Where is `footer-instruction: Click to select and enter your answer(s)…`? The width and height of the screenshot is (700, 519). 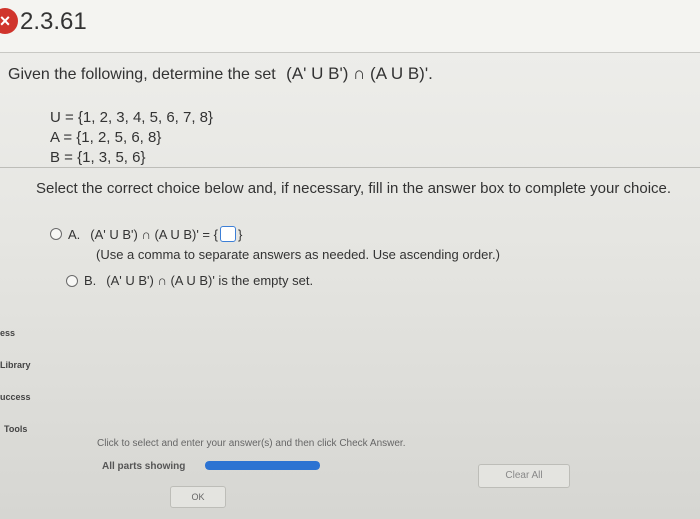
footer-instruction: Click to select and enter your answer(s)… is located at coordinates (251, 443).